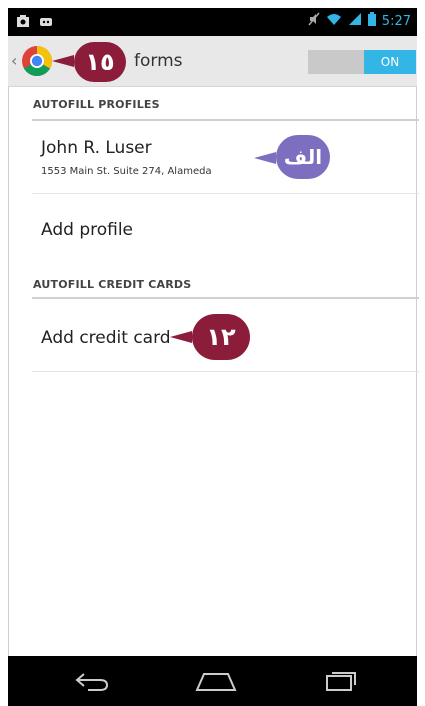 The width and height of the screenshot is (425, 706). I want to click on callout-12: ١٢, so click(221, 337).